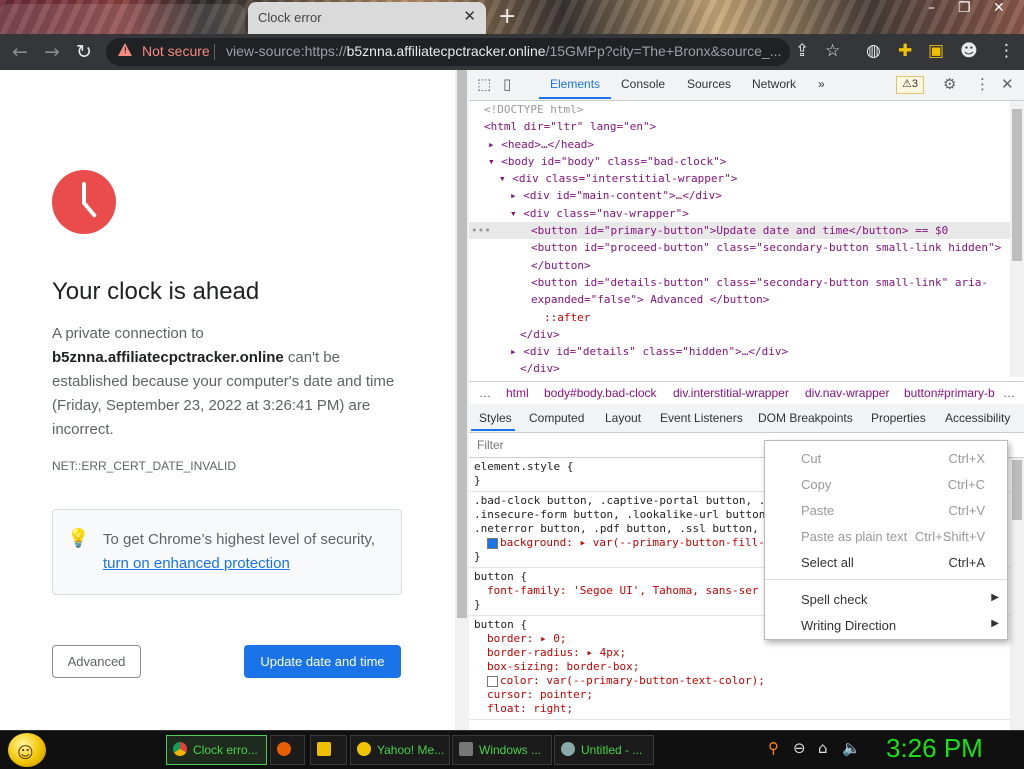  Describe the element at coordinates (739, 265) in the screenshot. I see `dom-line: </button>` at that location.